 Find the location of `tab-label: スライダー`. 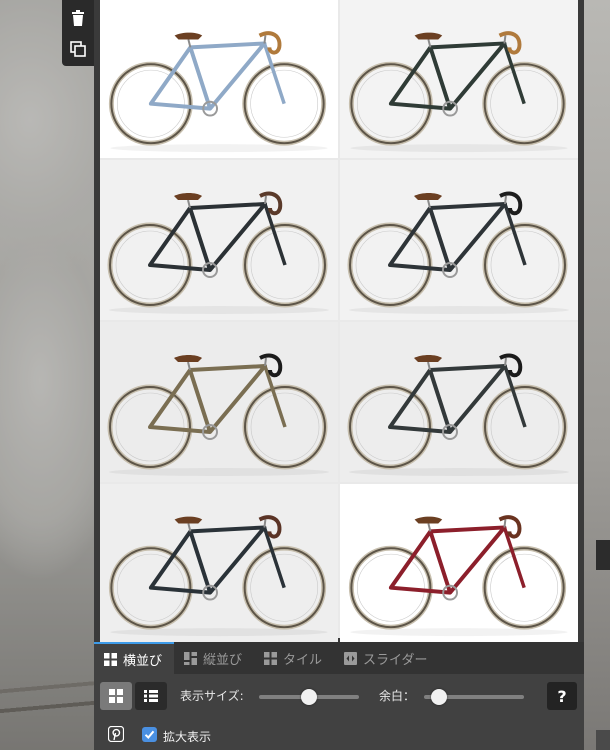

tab-label: スライダー is located at coordinates (395, 660).